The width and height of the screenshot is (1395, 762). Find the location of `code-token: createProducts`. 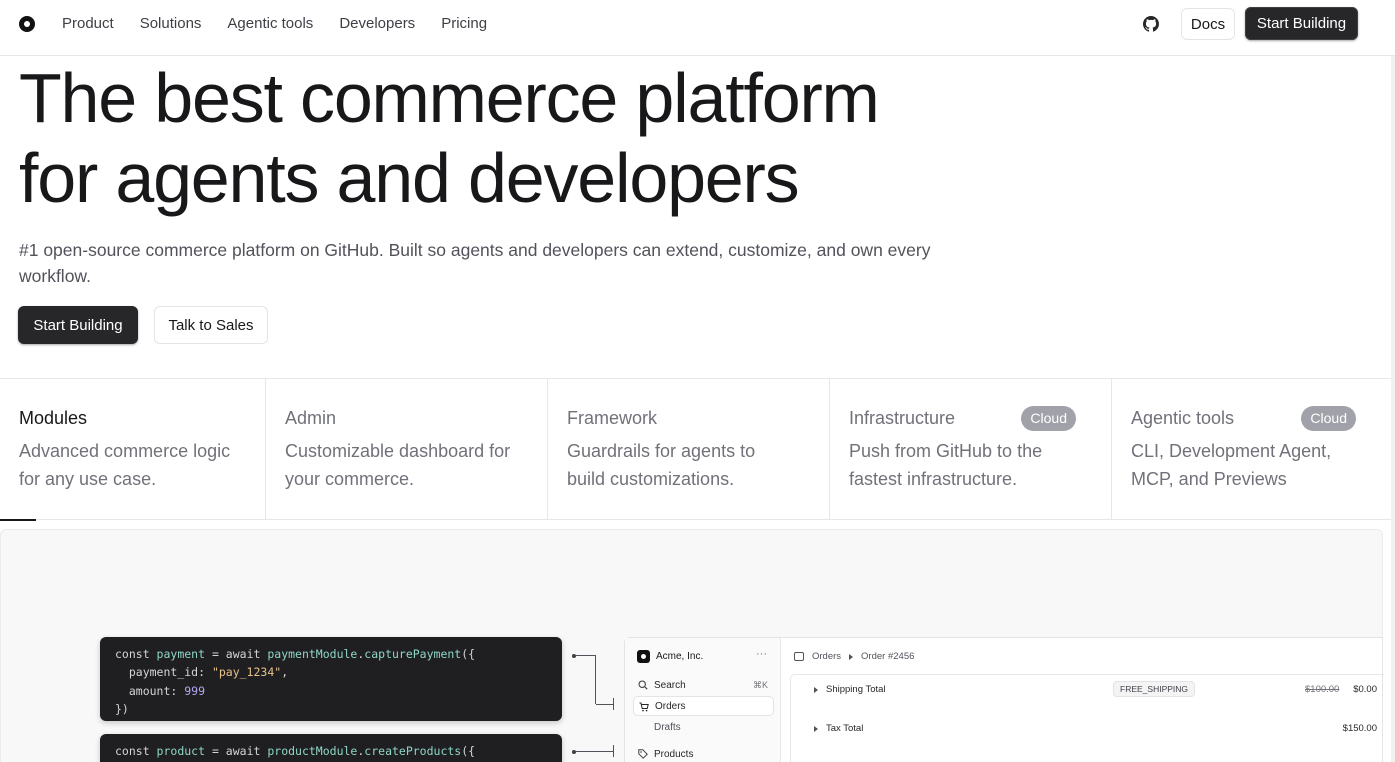

code-token: createProducts is located at coordinates (413, 751).